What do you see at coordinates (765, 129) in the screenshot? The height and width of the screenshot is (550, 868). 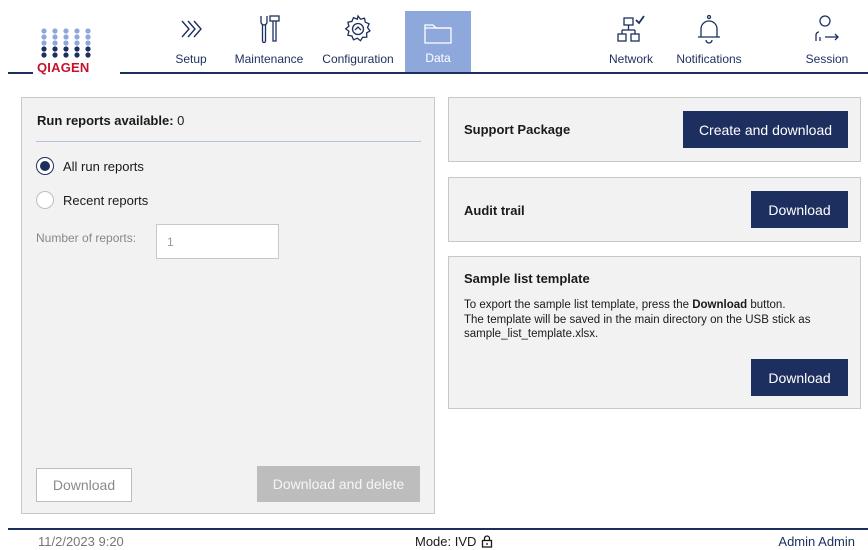 I see `create-and-download-button: Create and download` at bounding box center [765, 129].